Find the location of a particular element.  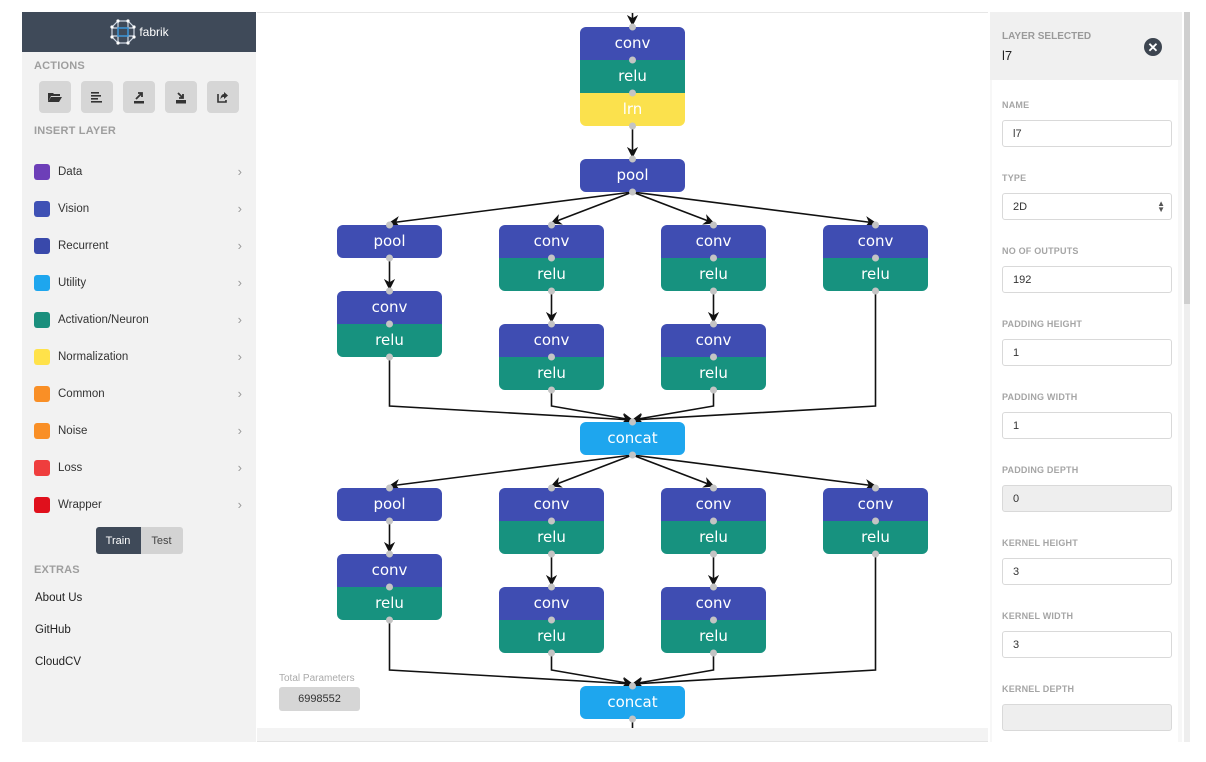

padding-width-input: 1 is located at coordinates (1087, 425).